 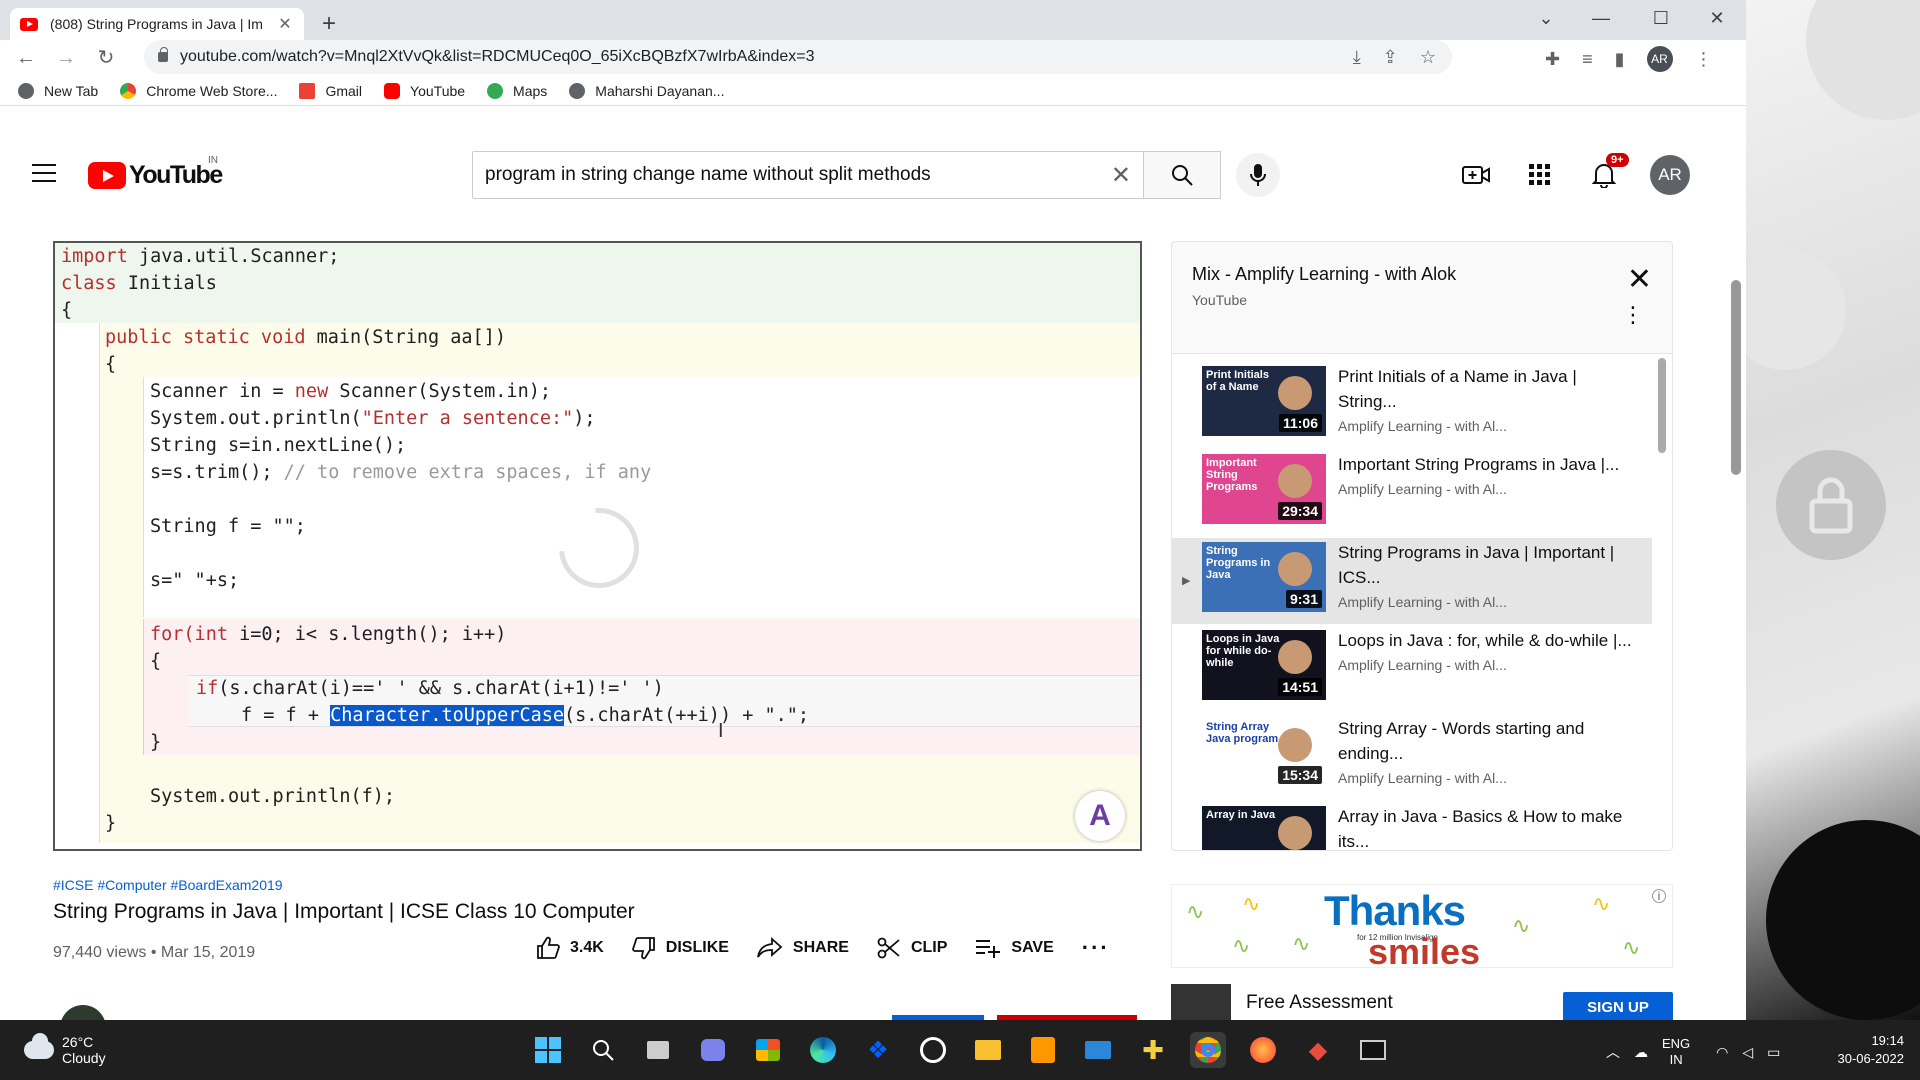 I want to click on minimize-button: —, so click(x=1601, y=18).